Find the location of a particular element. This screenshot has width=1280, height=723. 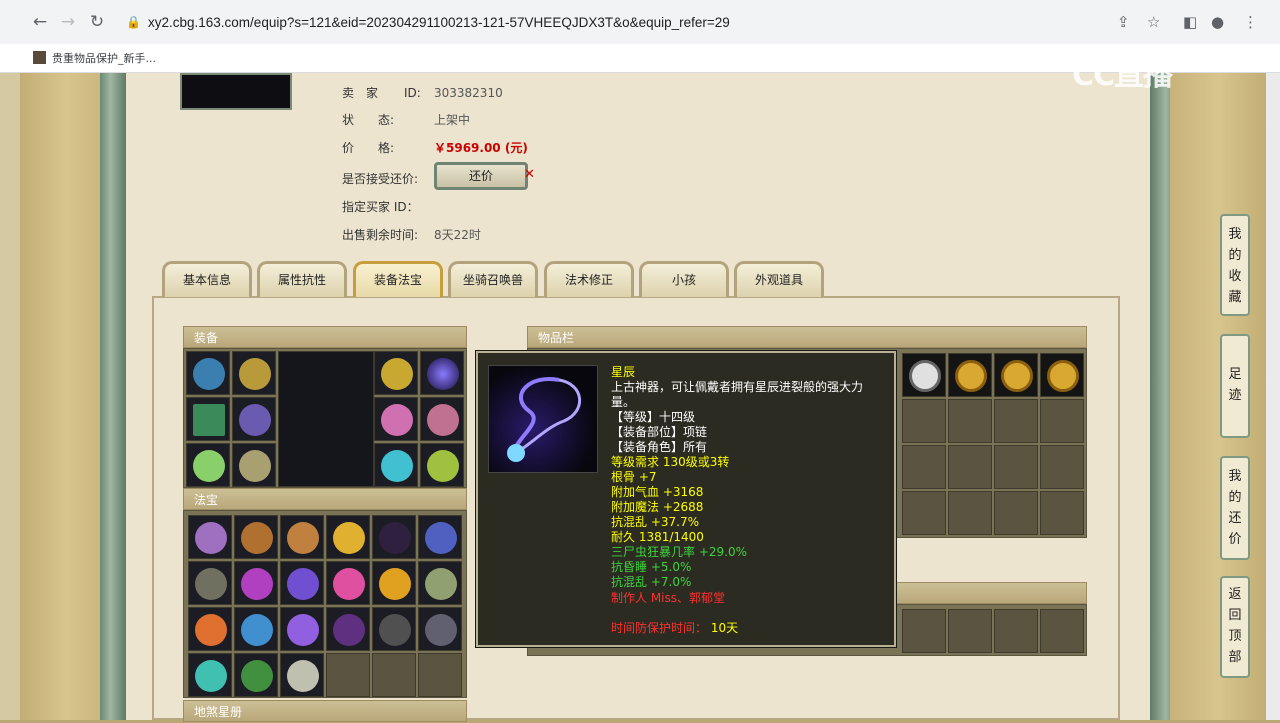

menu-icon: ⋮ is located at coordinates (1250, 22).